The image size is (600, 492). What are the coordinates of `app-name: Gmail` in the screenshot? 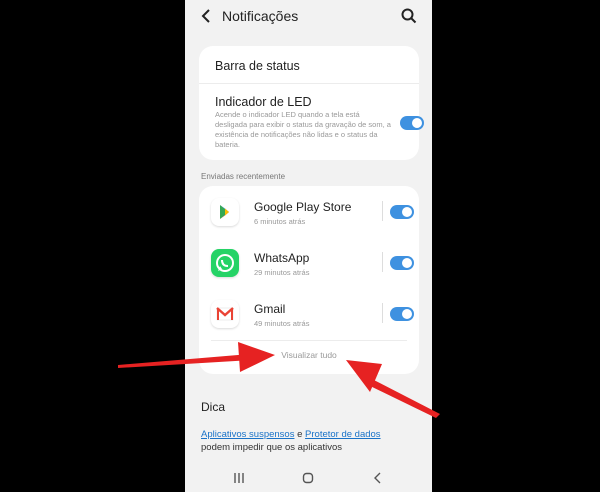 It's located at (270, 309).